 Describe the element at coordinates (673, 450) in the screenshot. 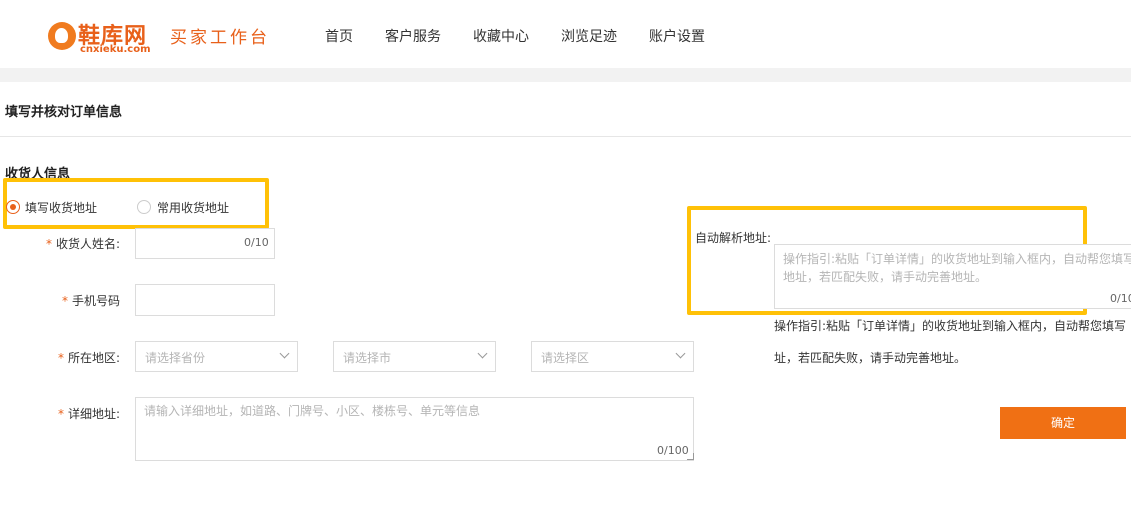

I see `detail-counter: 0/100` at that location.